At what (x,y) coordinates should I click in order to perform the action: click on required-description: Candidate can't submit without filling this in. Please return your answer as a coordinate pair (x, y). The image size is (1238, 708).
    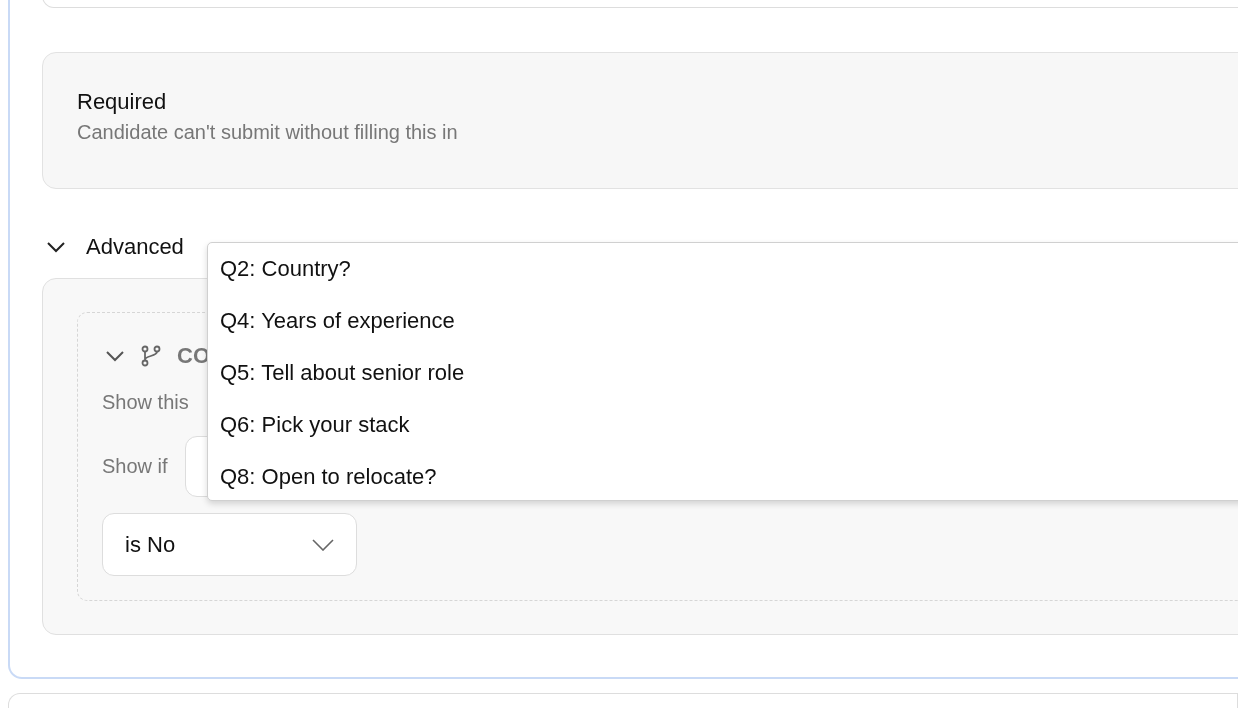
    Looking at the image, I should click on (268, 132).